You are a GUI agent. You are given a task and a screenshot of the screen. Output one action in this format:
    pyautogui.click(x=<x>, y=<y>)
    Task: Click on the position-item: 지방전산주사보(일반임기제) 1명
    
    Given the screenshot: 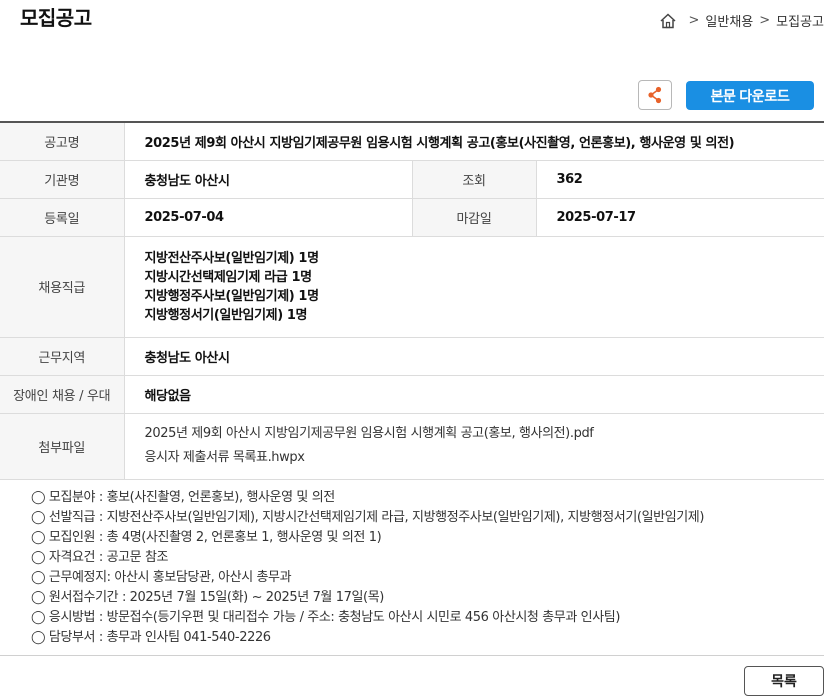 What is the action you would take?
    pyautogui.click(x=232, y=258)
    